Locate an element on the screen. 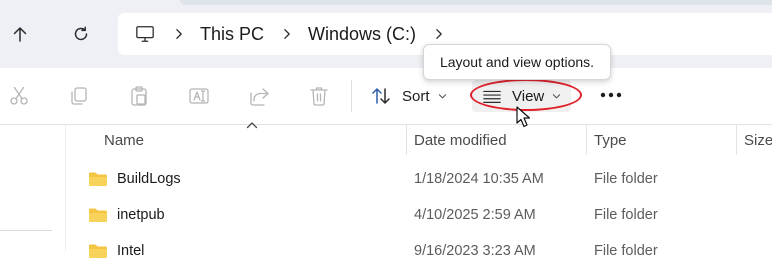 Image resolution: width=772 pixels, height=269 pixels. tab-strip-edge is located at coordinates (476, 2).